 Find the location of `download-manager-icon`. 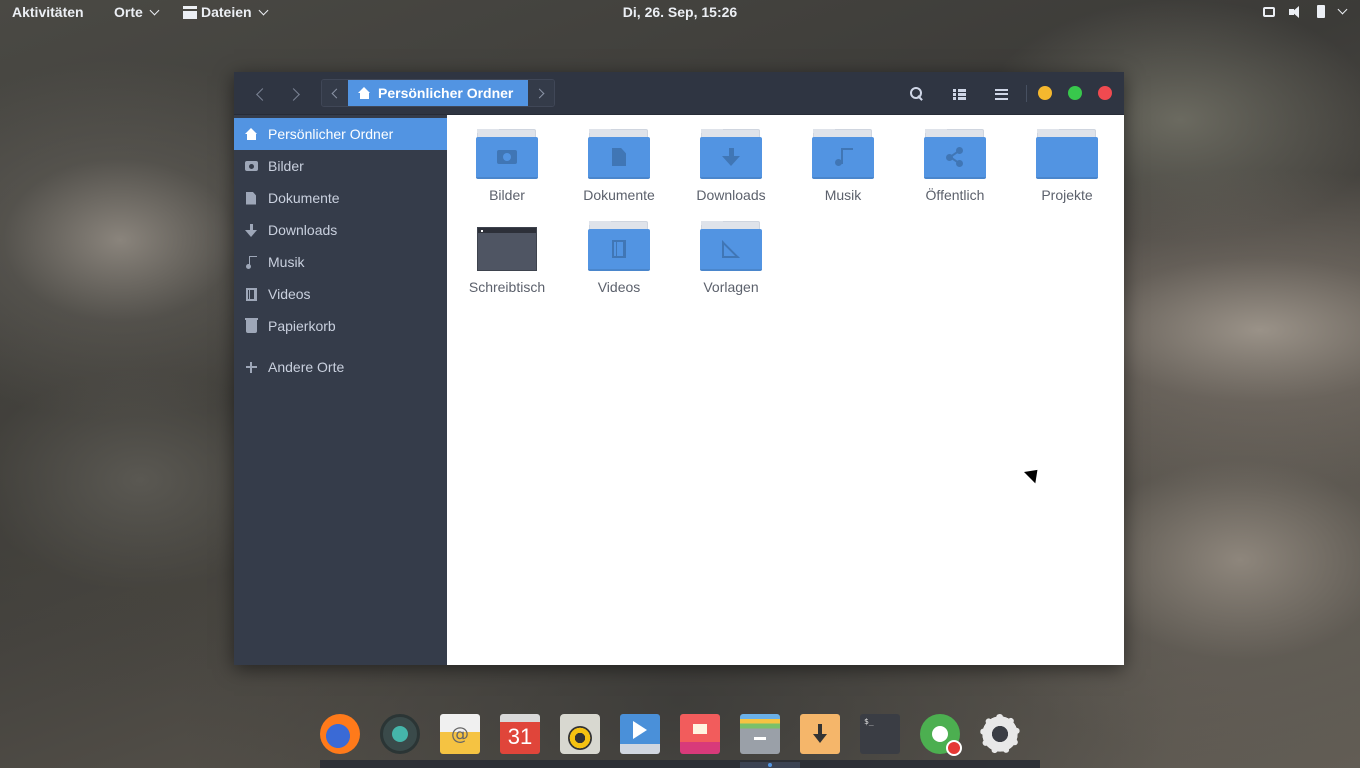

download-manager-icon is located at coordinates (820, 734).